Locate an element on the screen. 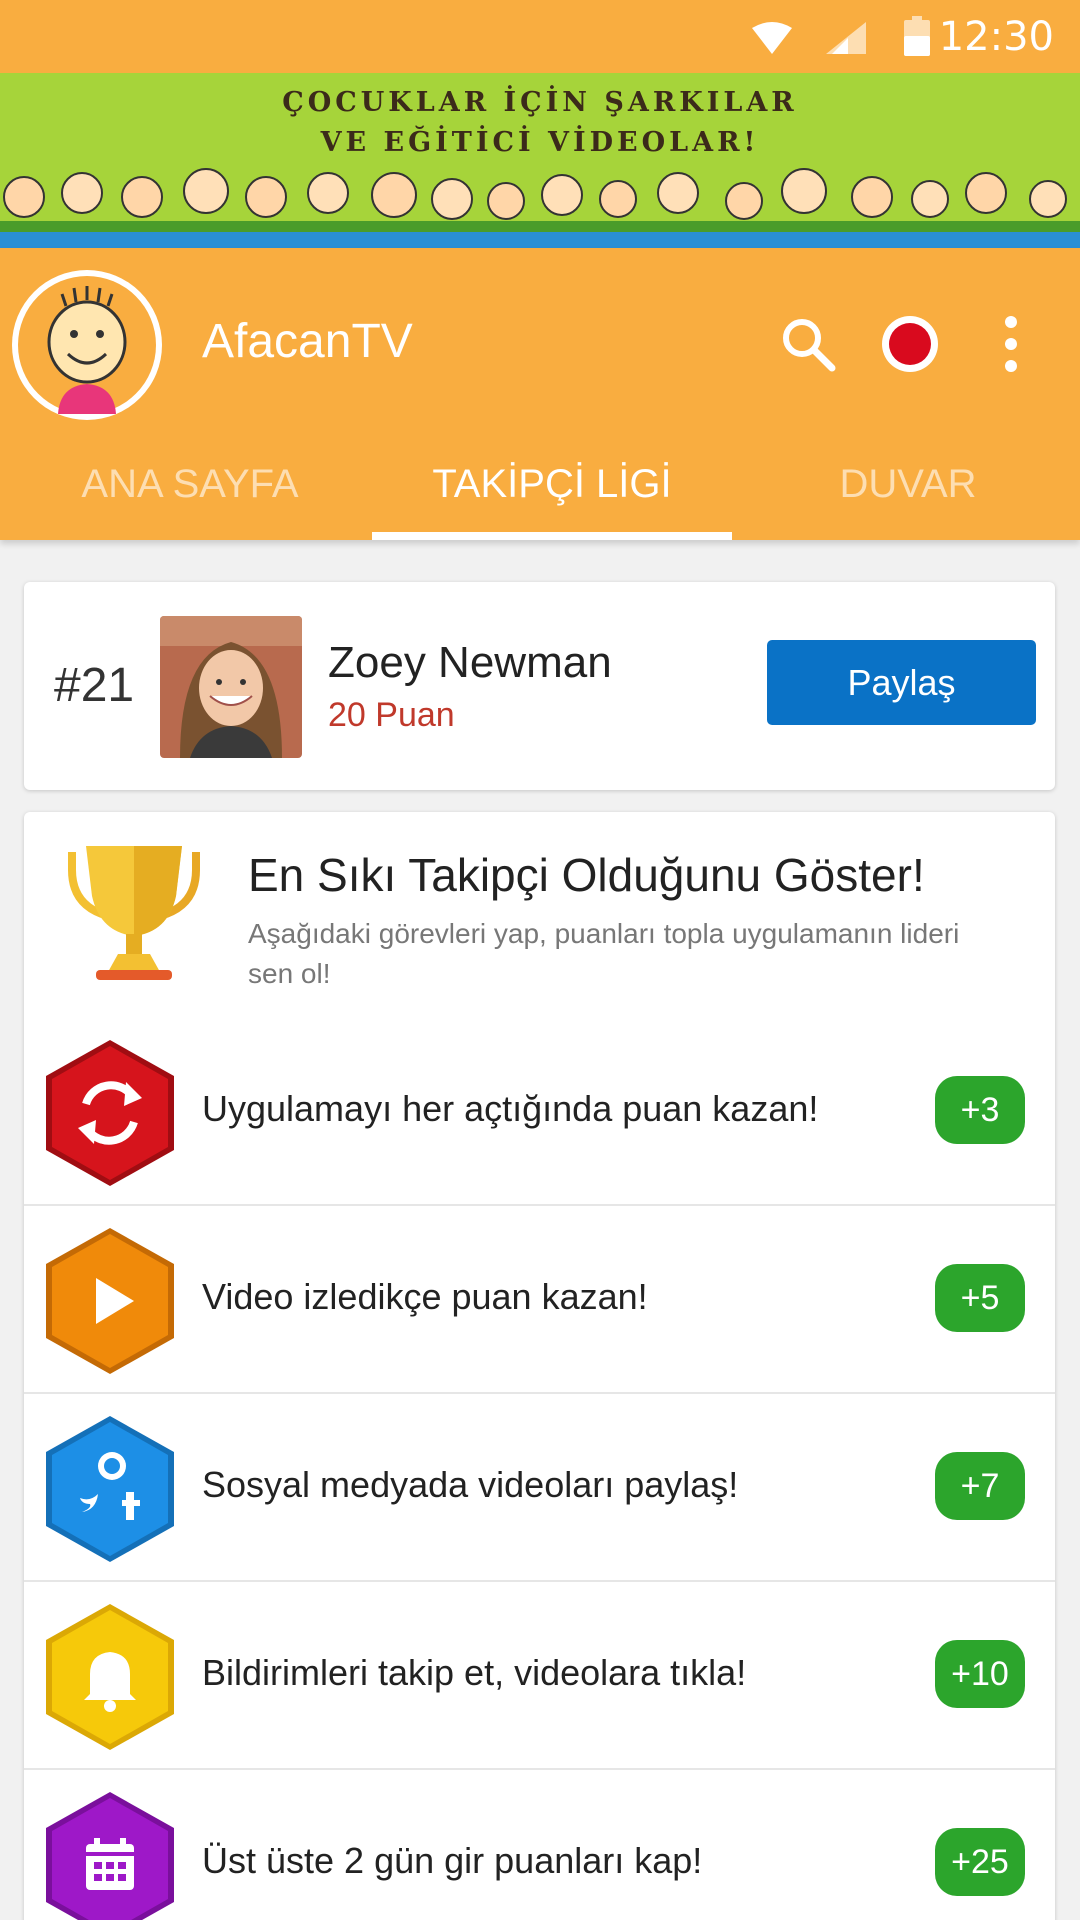 Image resolution: width=1080 pixels, height=1920 pixels. kids-illustration is located at coordinates (540, 202).